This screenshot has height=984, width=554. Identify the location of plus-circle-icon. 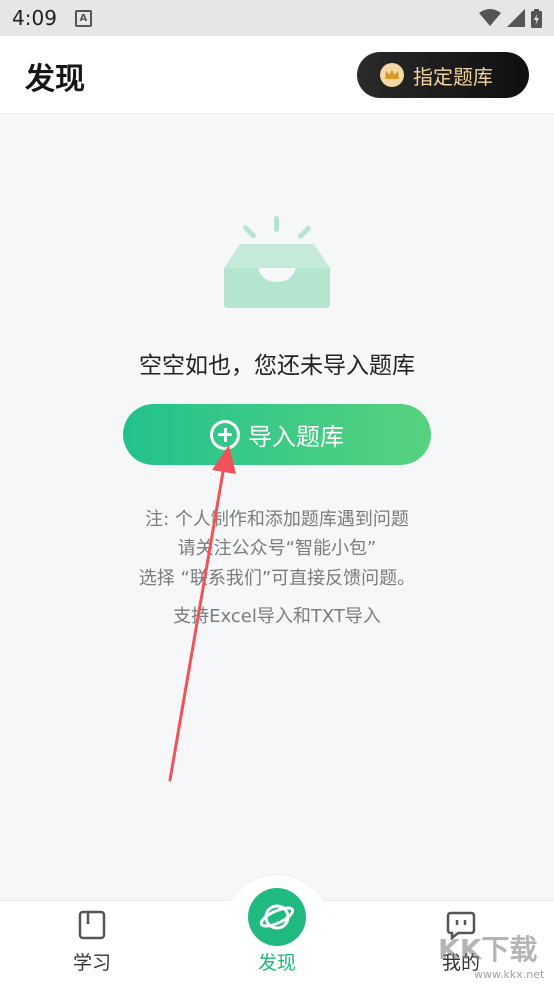
(225, 434).